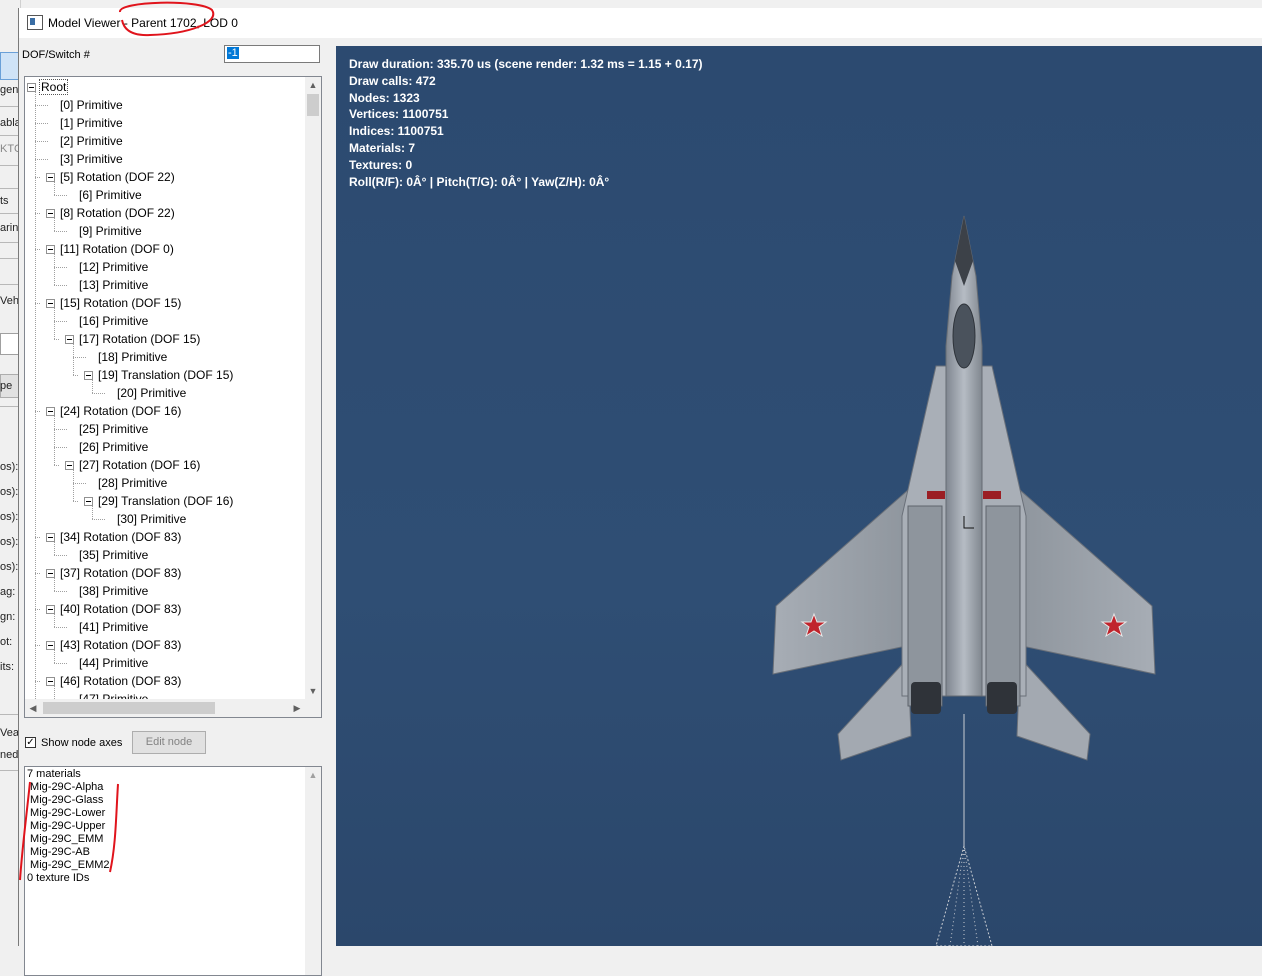 This screenshot has width=1262, height=976. Describe the element at coordinates (113, 694) in the screenshot. I see `tree-node: [47] Primitive` at that location.